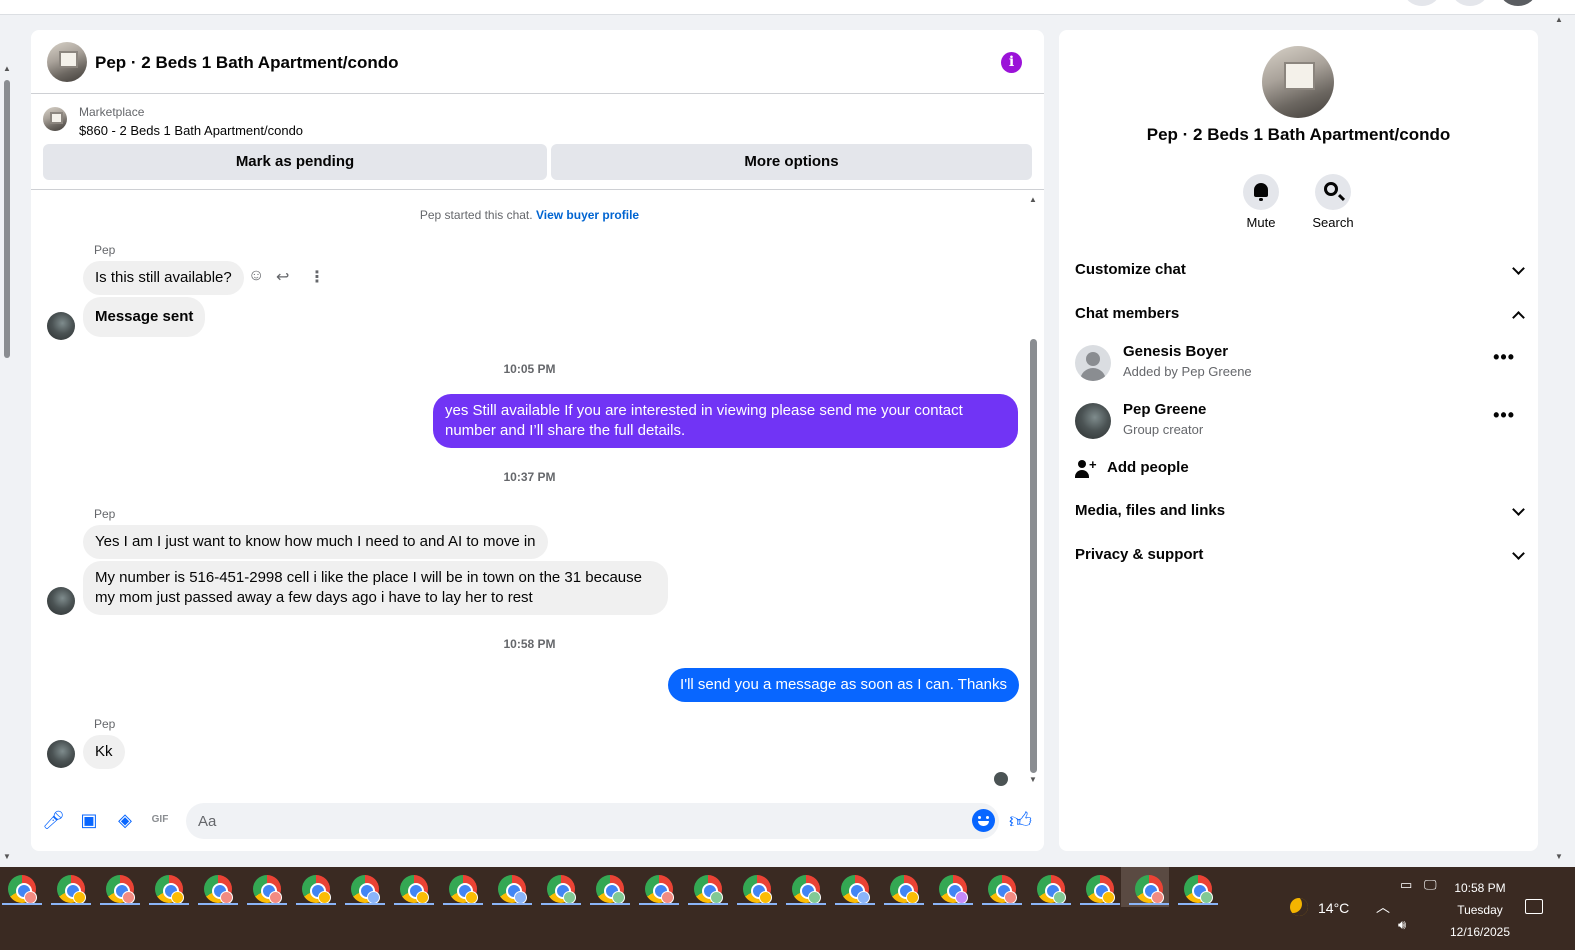  I want to click on profile-avatar, so click(1518, 3).